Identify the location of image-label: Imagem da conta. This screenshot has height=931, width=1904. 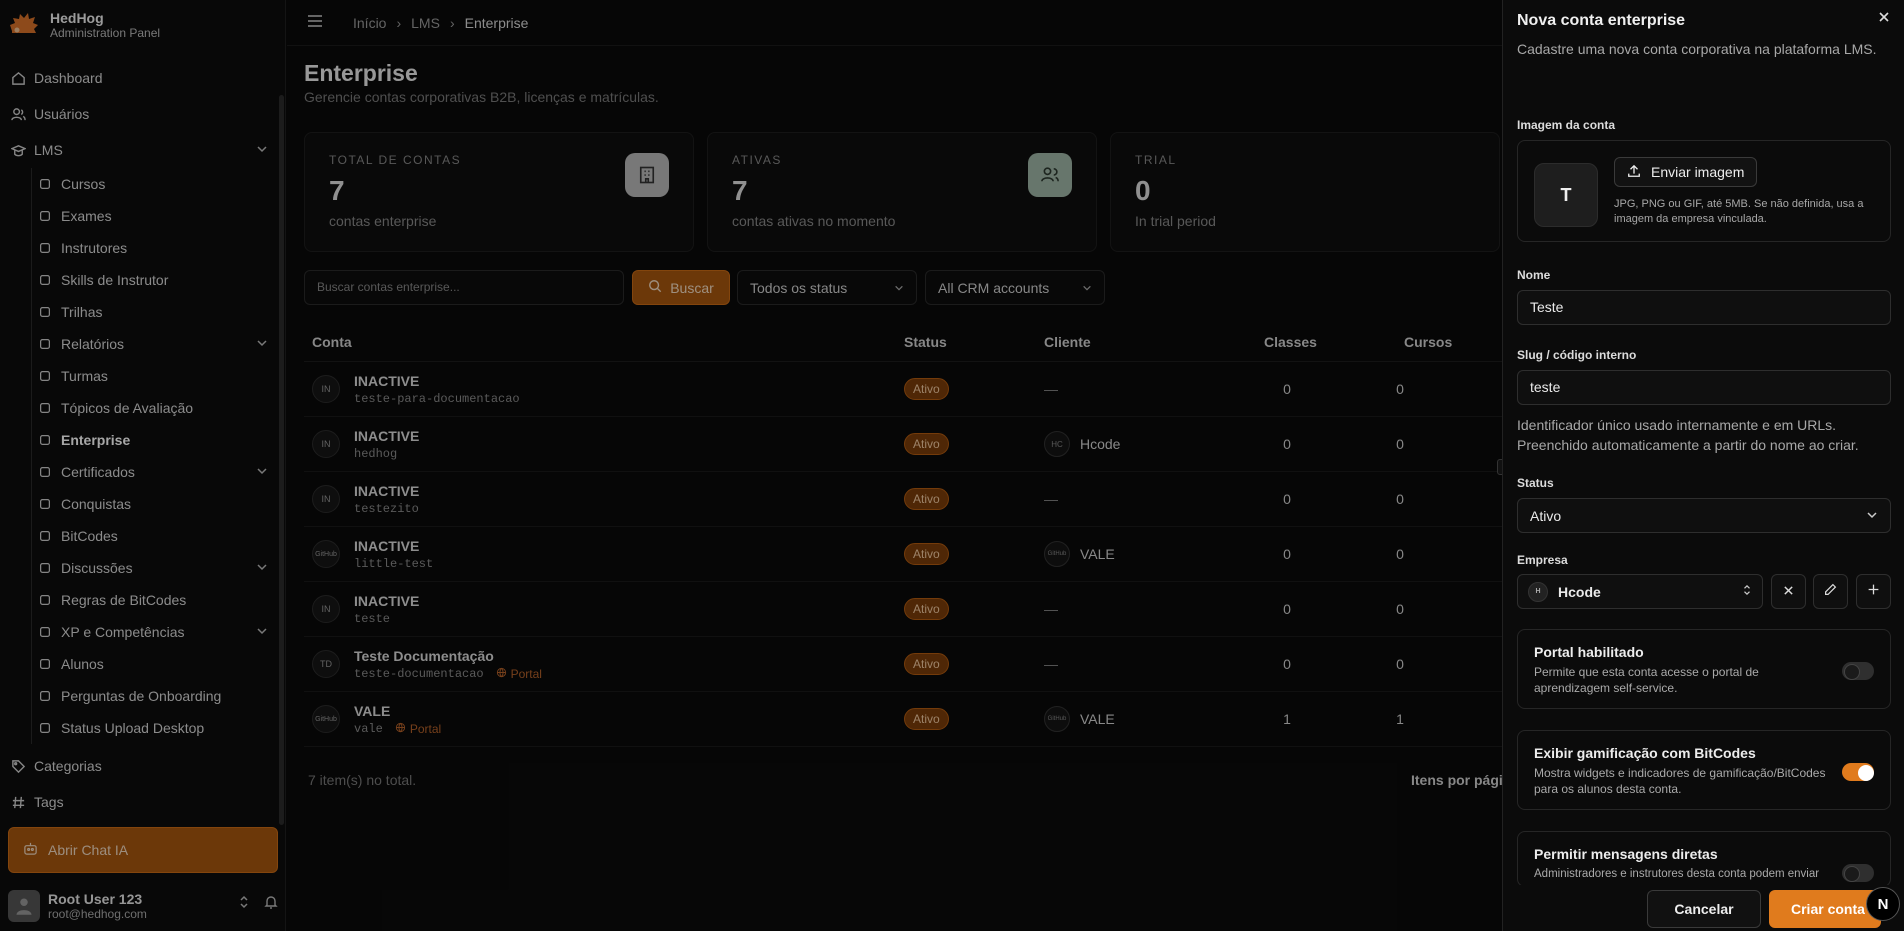
(1566, 125).